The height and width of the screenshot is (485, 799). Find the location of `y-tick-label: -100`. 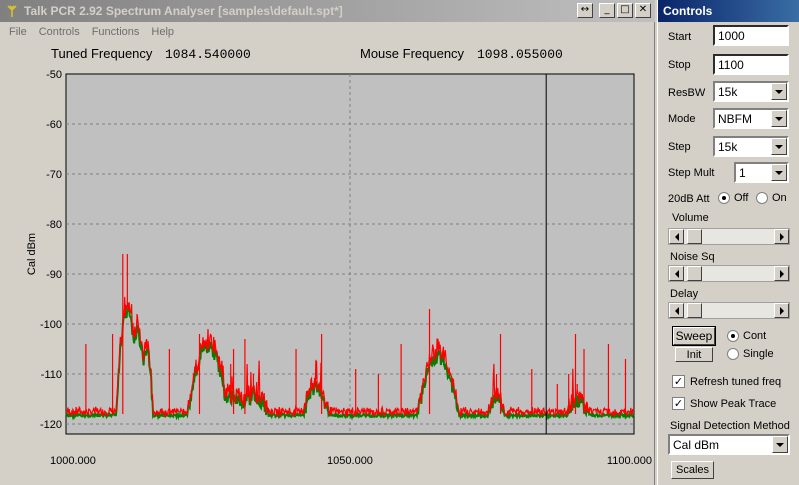

y-tick-label: -100 is located at coordinates (51, 325).